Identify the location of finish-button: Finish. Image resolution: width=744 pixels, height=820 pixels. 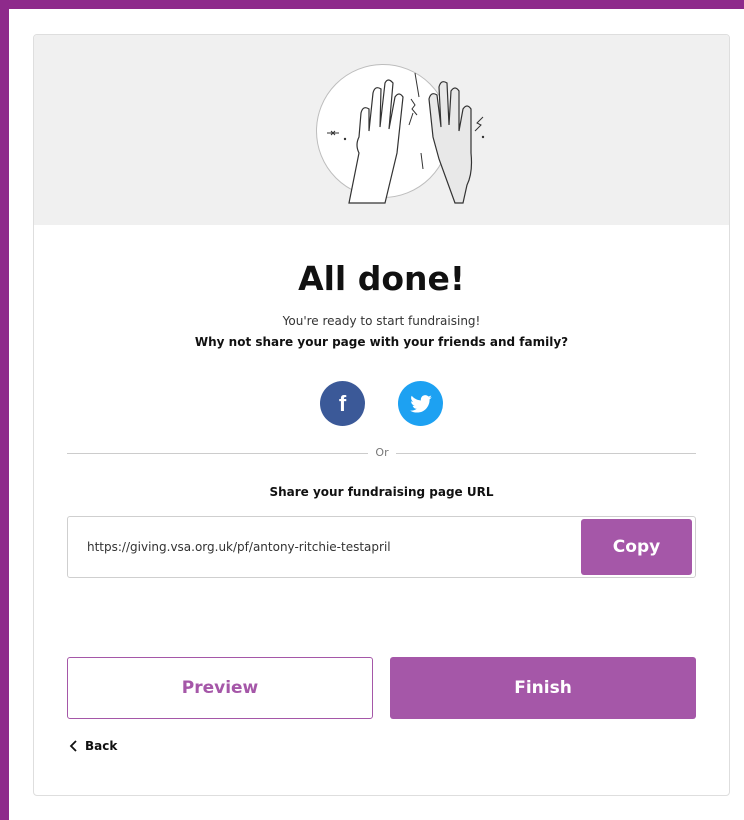
(543, 688).